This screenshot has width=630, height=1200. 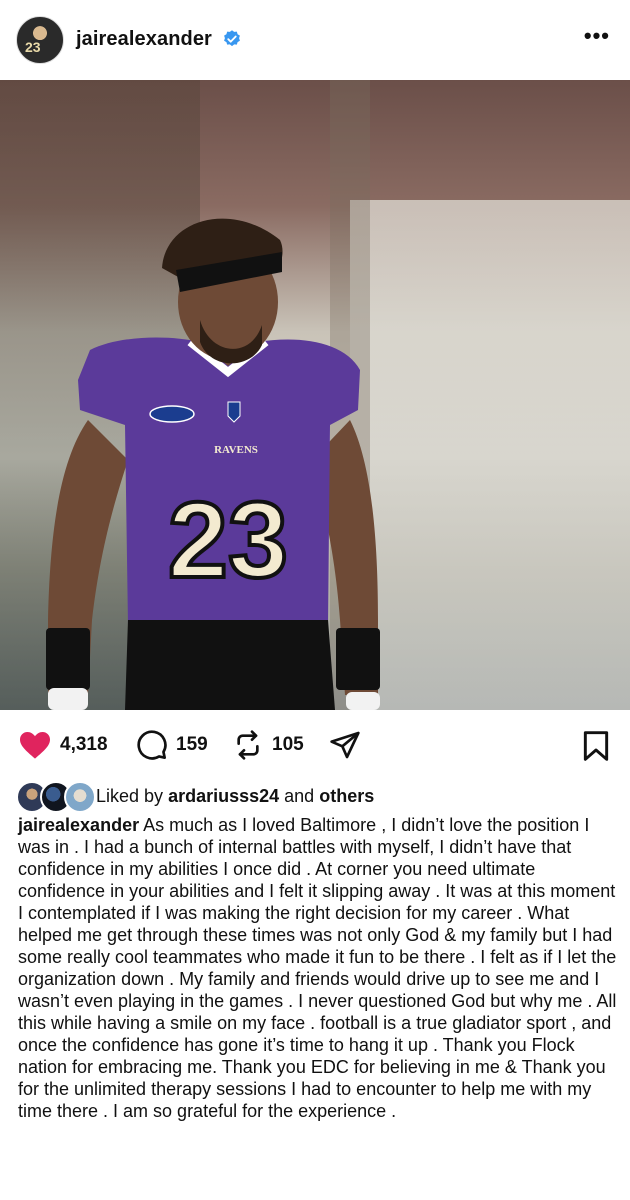 What do you see at coordinates (56, 797) in the screenshot?
I see `liked-by-avatars` at bounding box center [56, 797].